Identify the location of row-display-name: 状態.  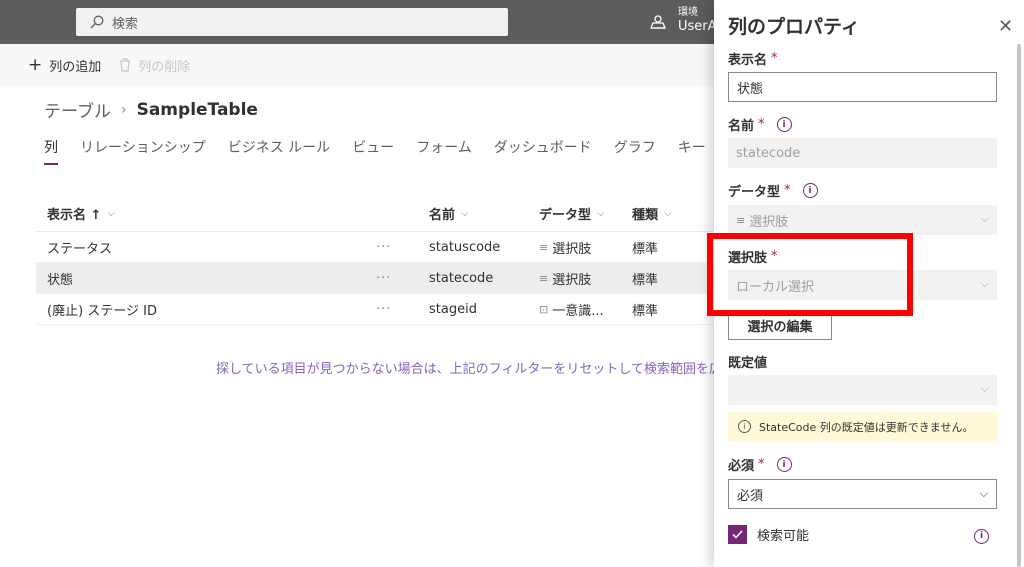
(60, 280).